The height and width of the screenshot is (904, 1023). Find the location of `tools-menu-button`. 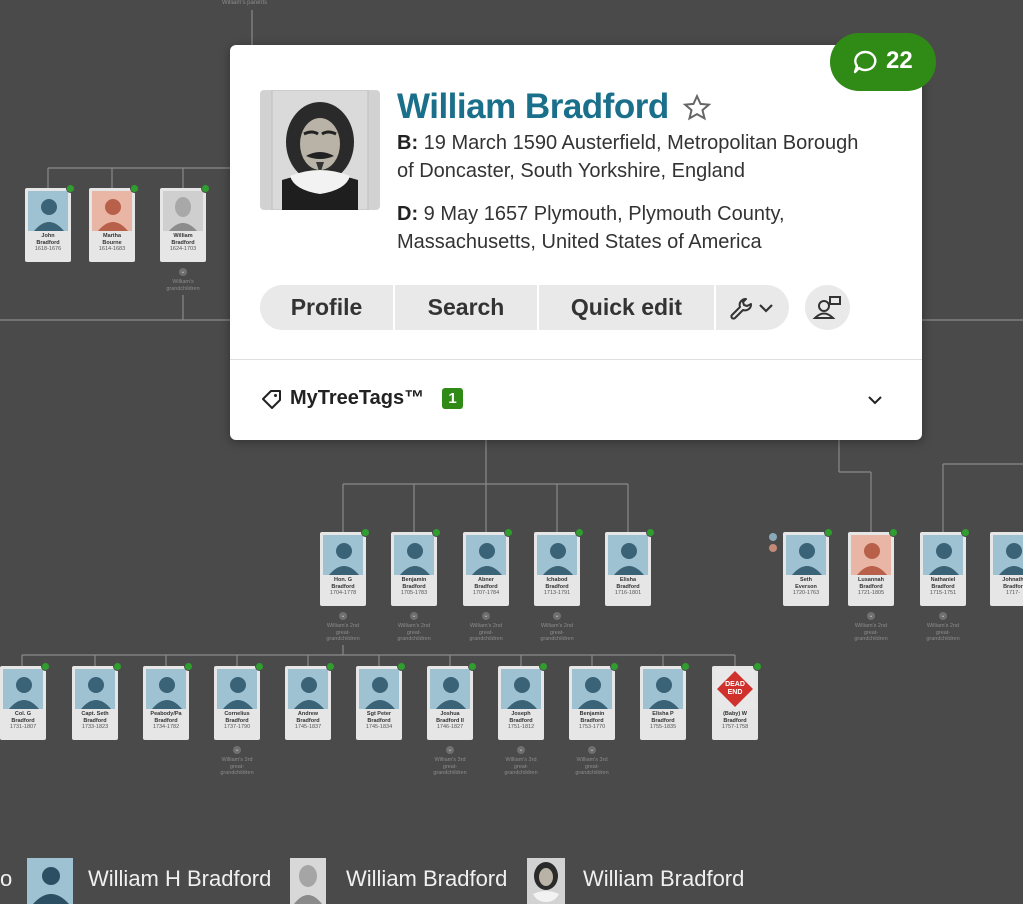

tools-menu-button is located at coordinates (752, 307).